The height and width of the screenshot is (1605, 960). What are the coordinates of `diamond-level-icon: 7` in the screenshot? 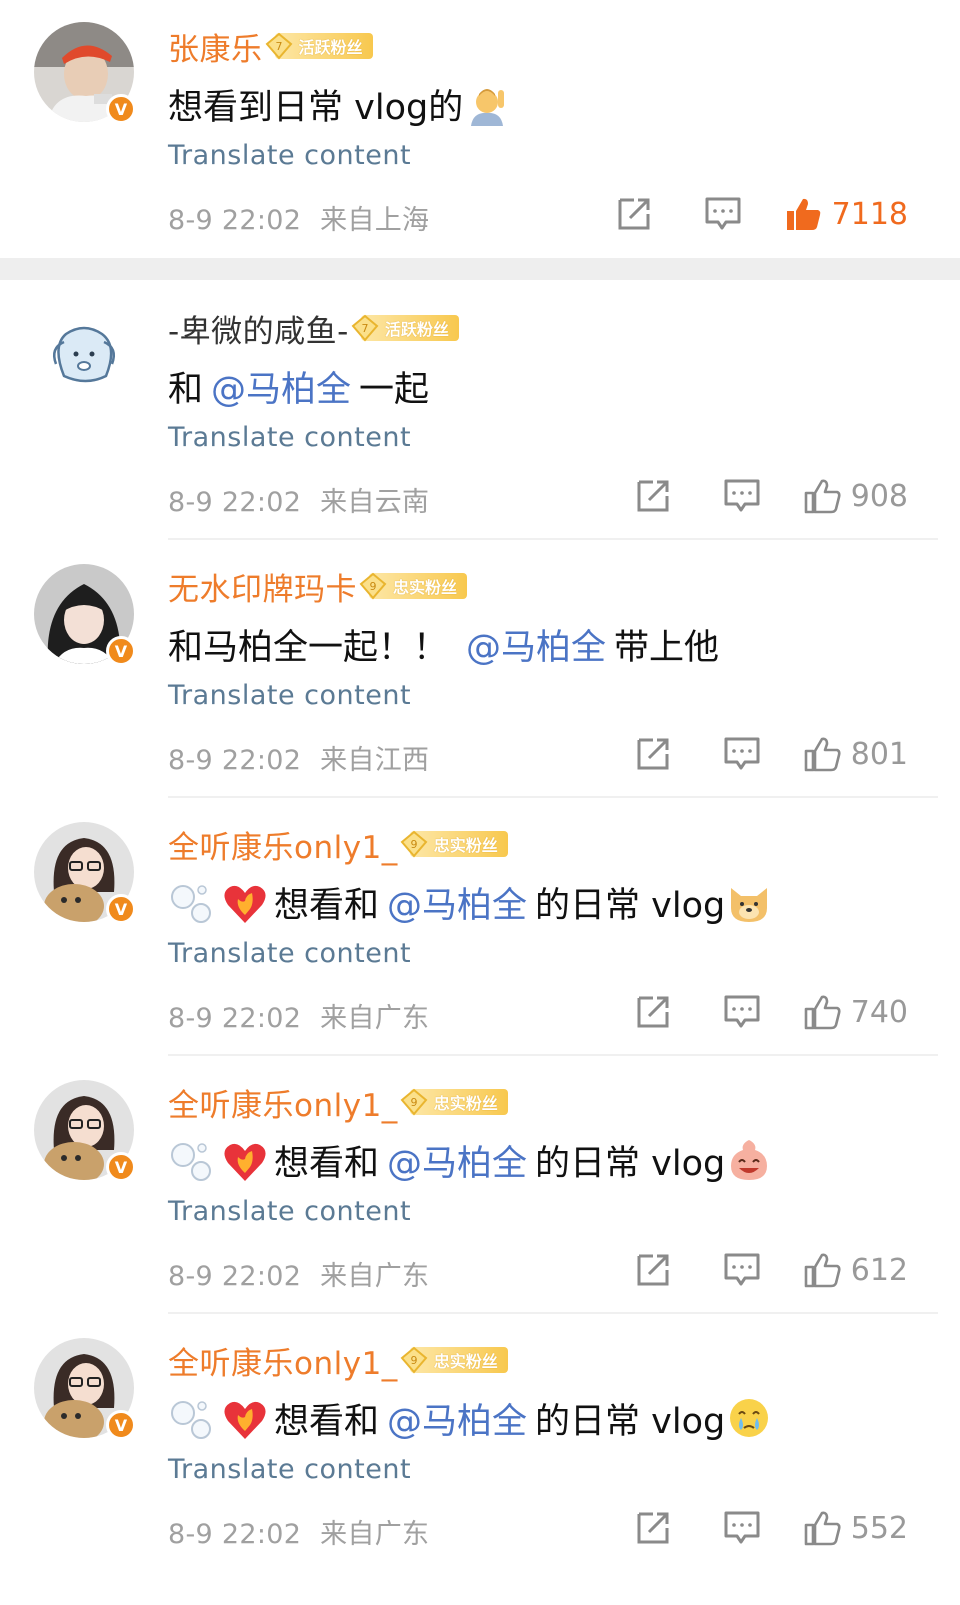 It's located at (279, 46).